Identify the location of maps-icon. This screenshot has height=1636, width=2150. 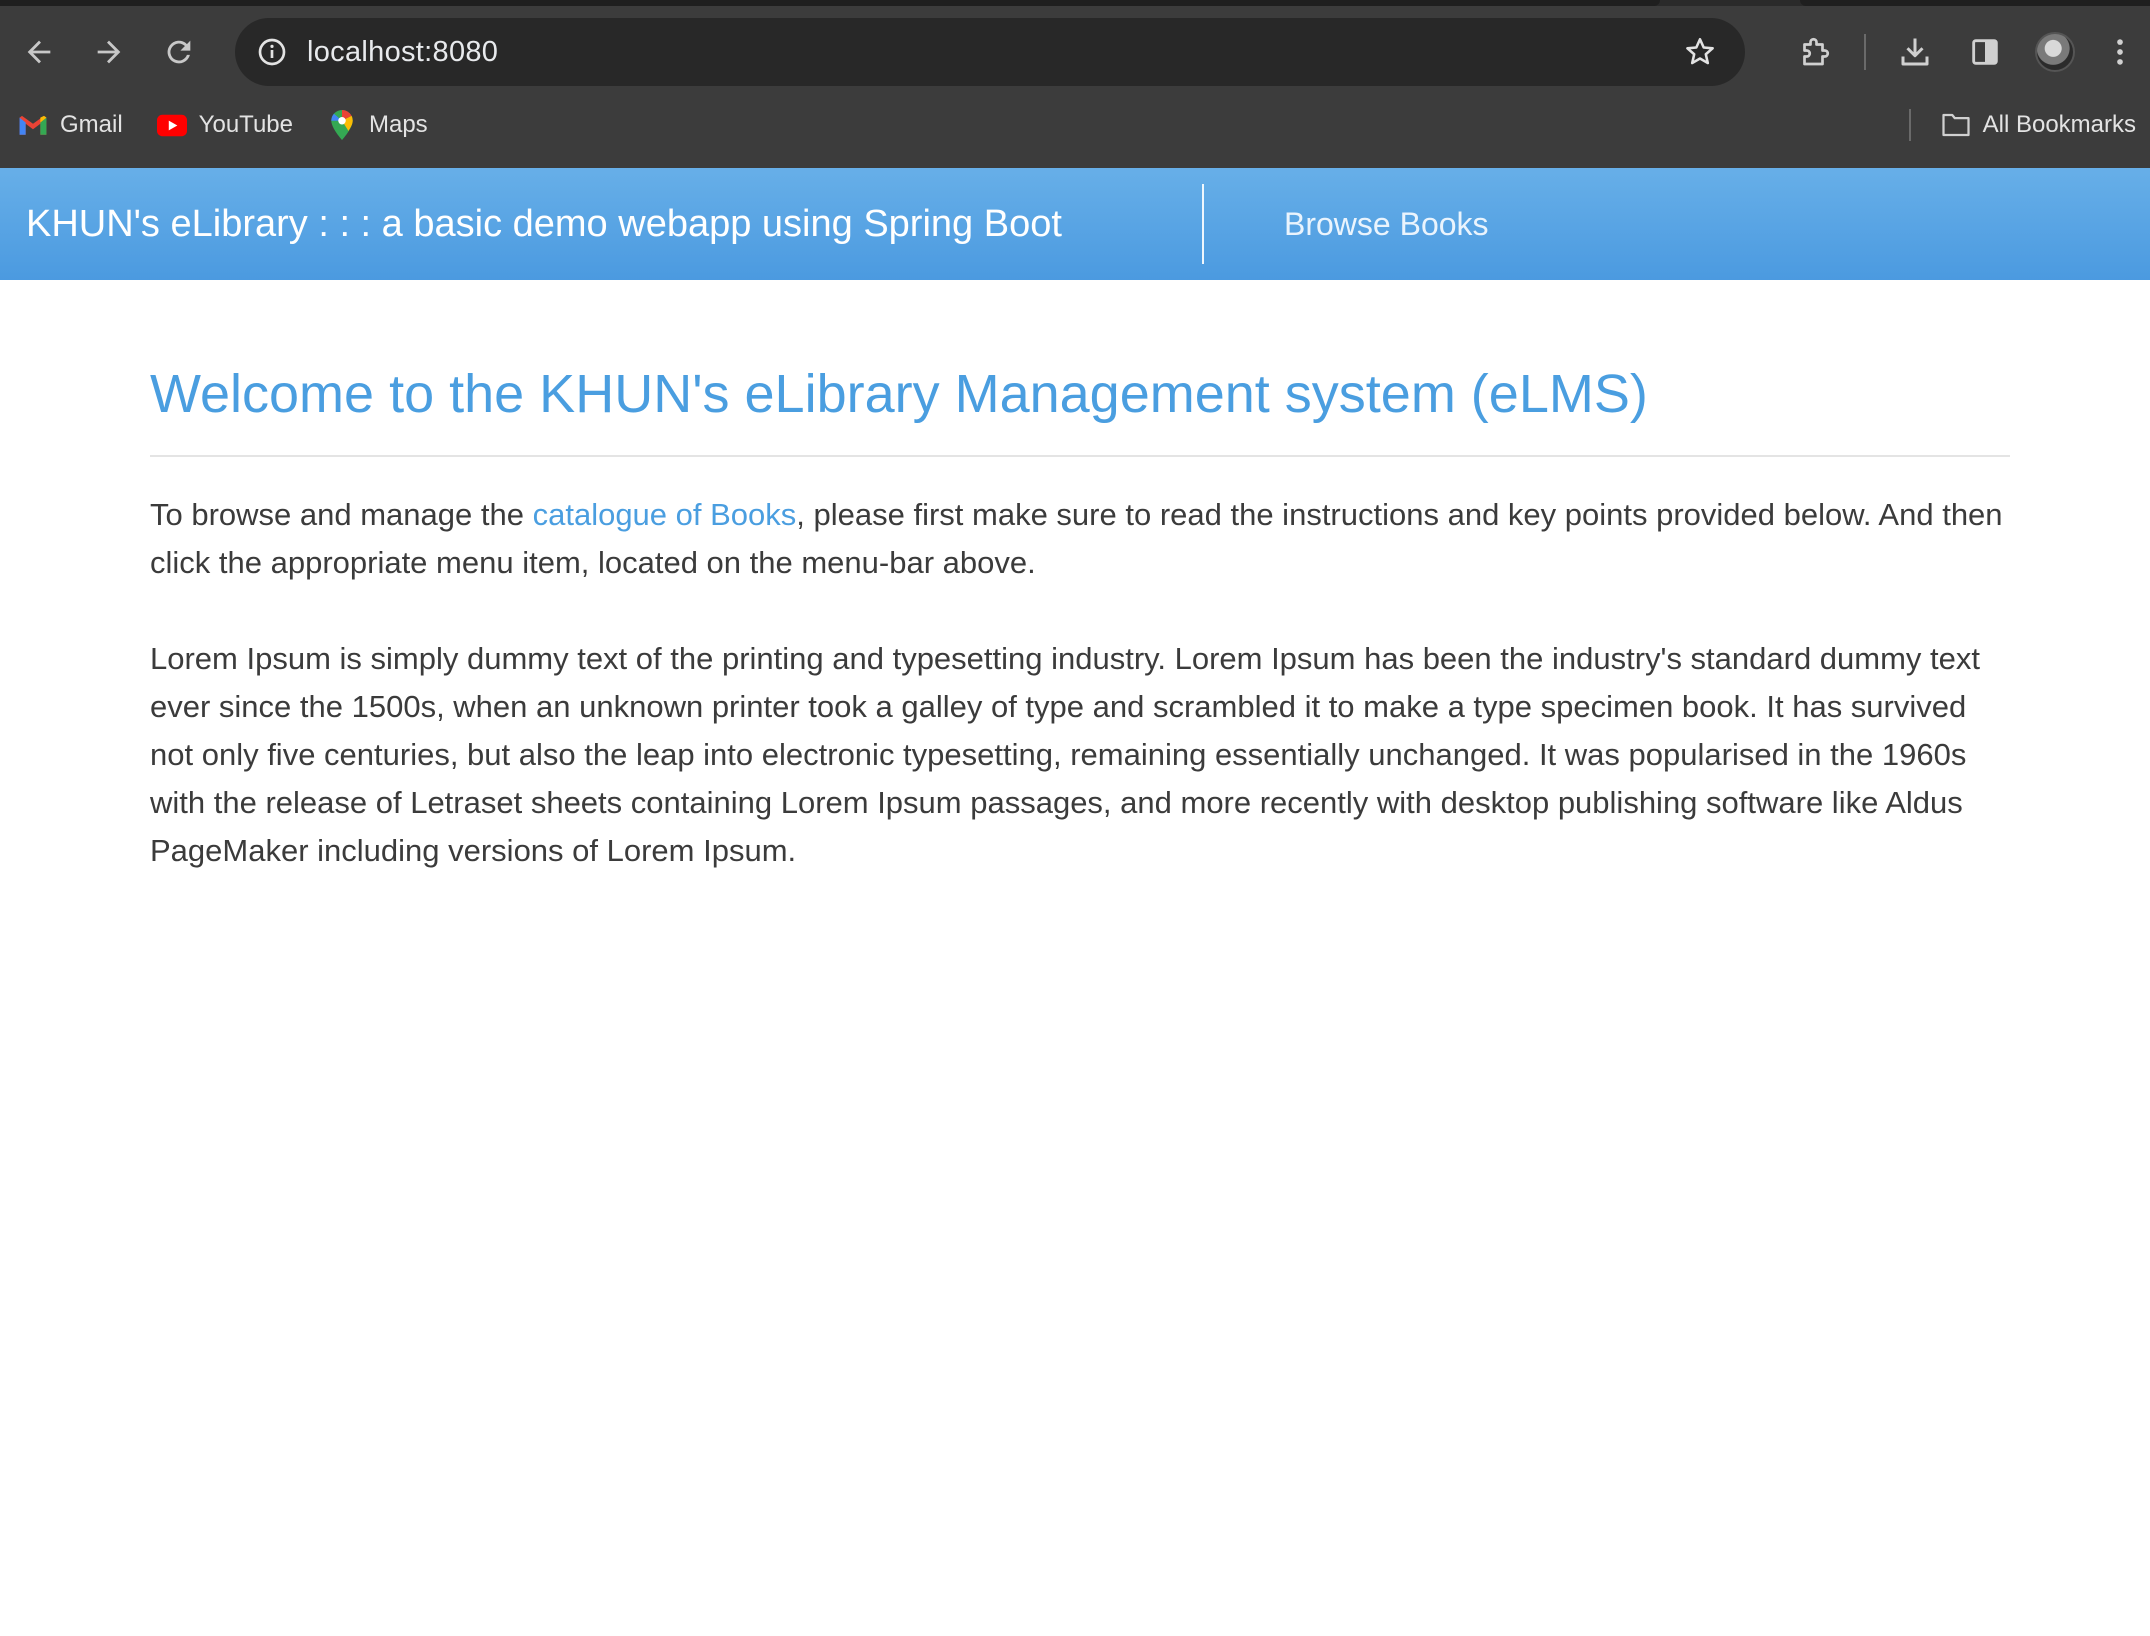
(342, 125).